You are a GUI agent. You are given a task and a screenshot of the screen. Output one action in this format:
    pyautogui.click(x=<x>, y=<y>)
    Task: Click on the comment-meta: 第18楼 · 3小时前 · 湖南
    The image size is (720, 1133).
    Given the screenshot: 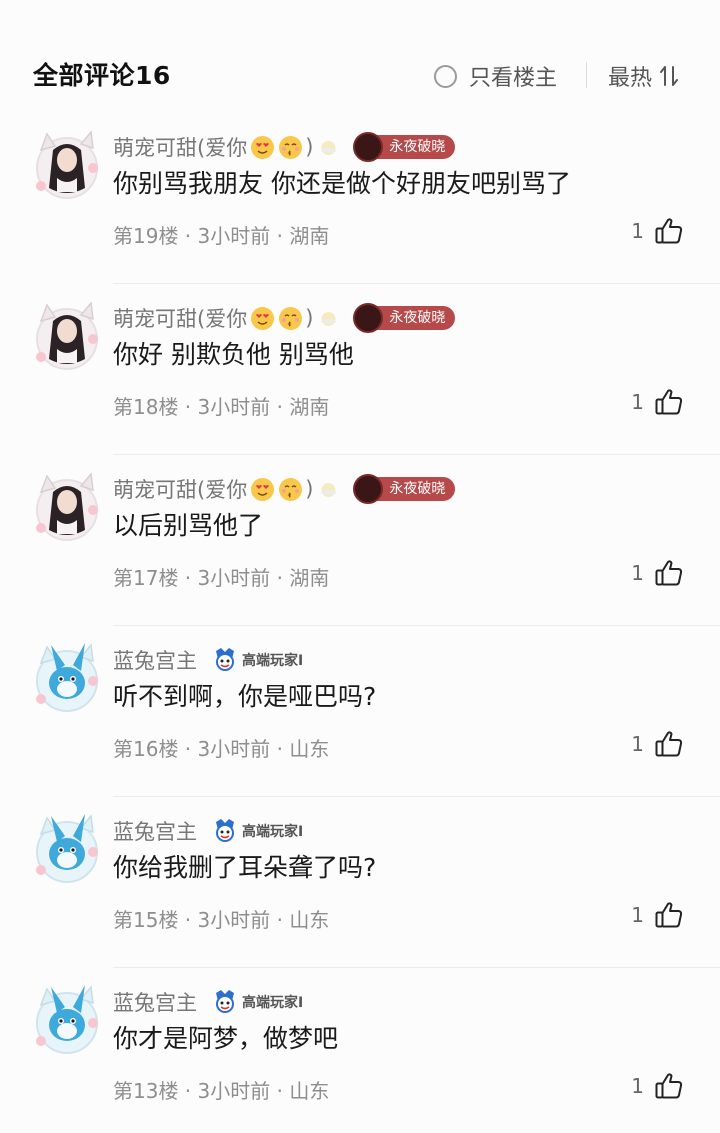 What is the action you would take?
    pyautogui.click(x=221, y=407)
    